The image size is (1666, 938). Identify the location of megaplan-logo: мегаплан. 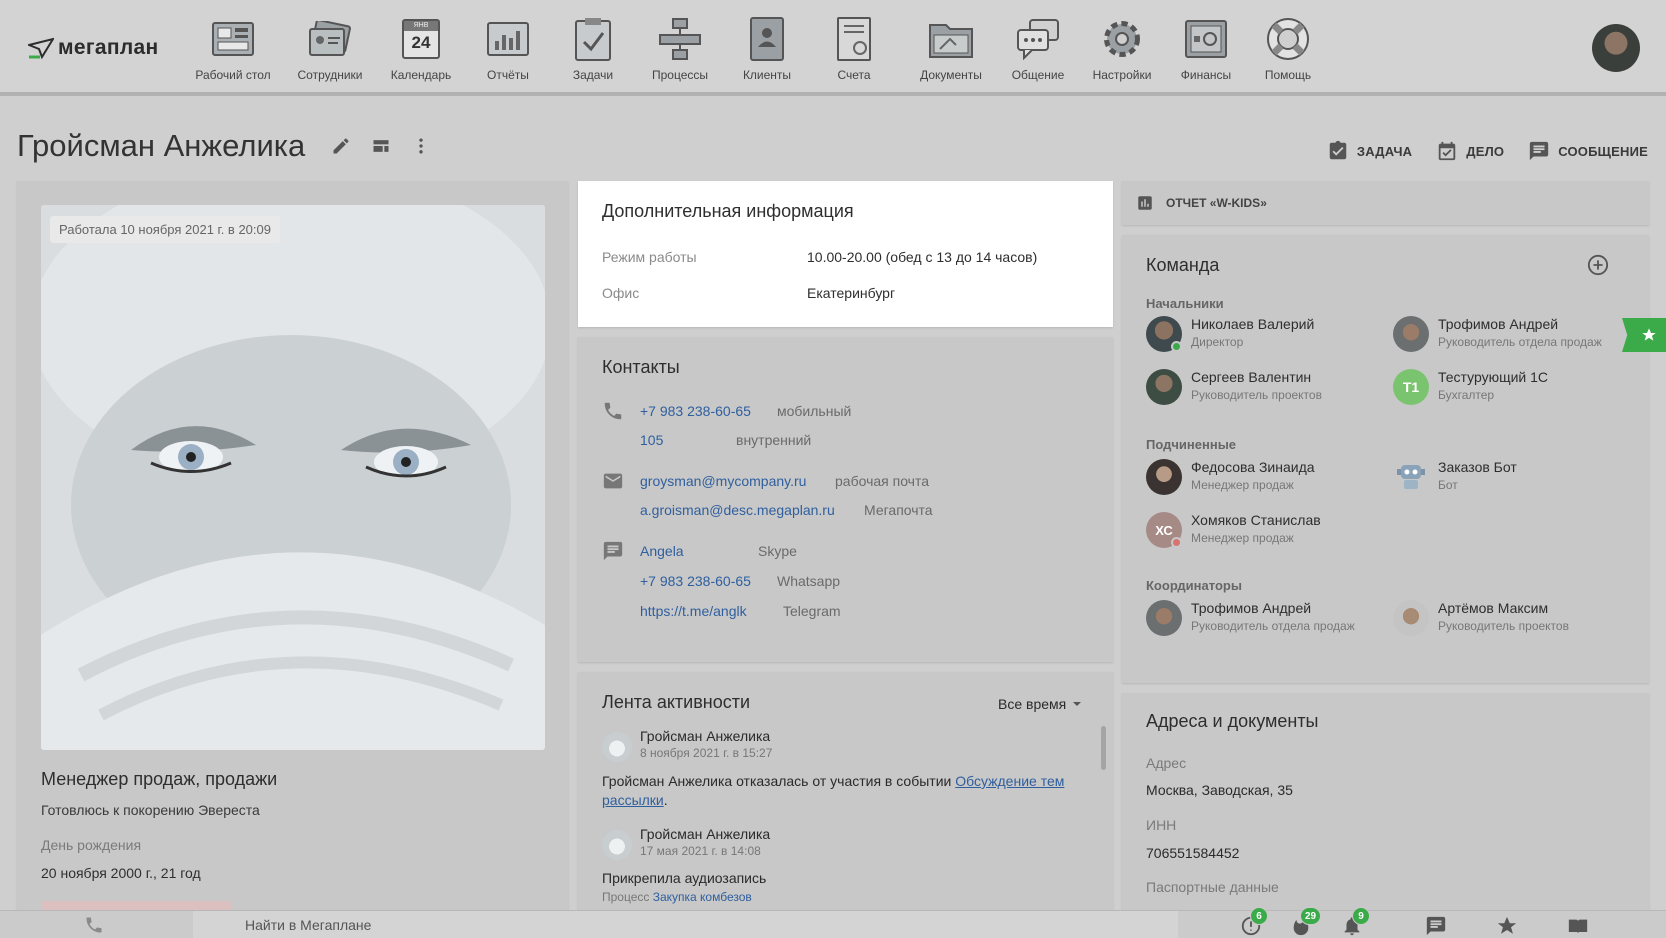
(93, 48).